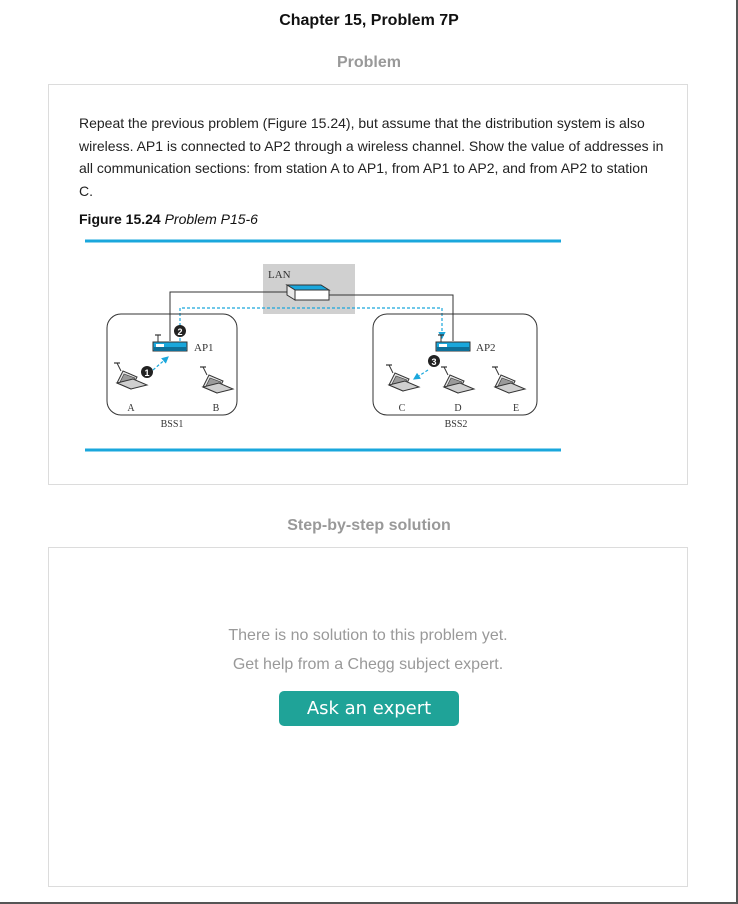 The height and width of the screenshot is (904, 738). What do you see at coordinates (457, 380) in the screenshot?
I see `laptop-d-icon` at bounding box center [457, 380].